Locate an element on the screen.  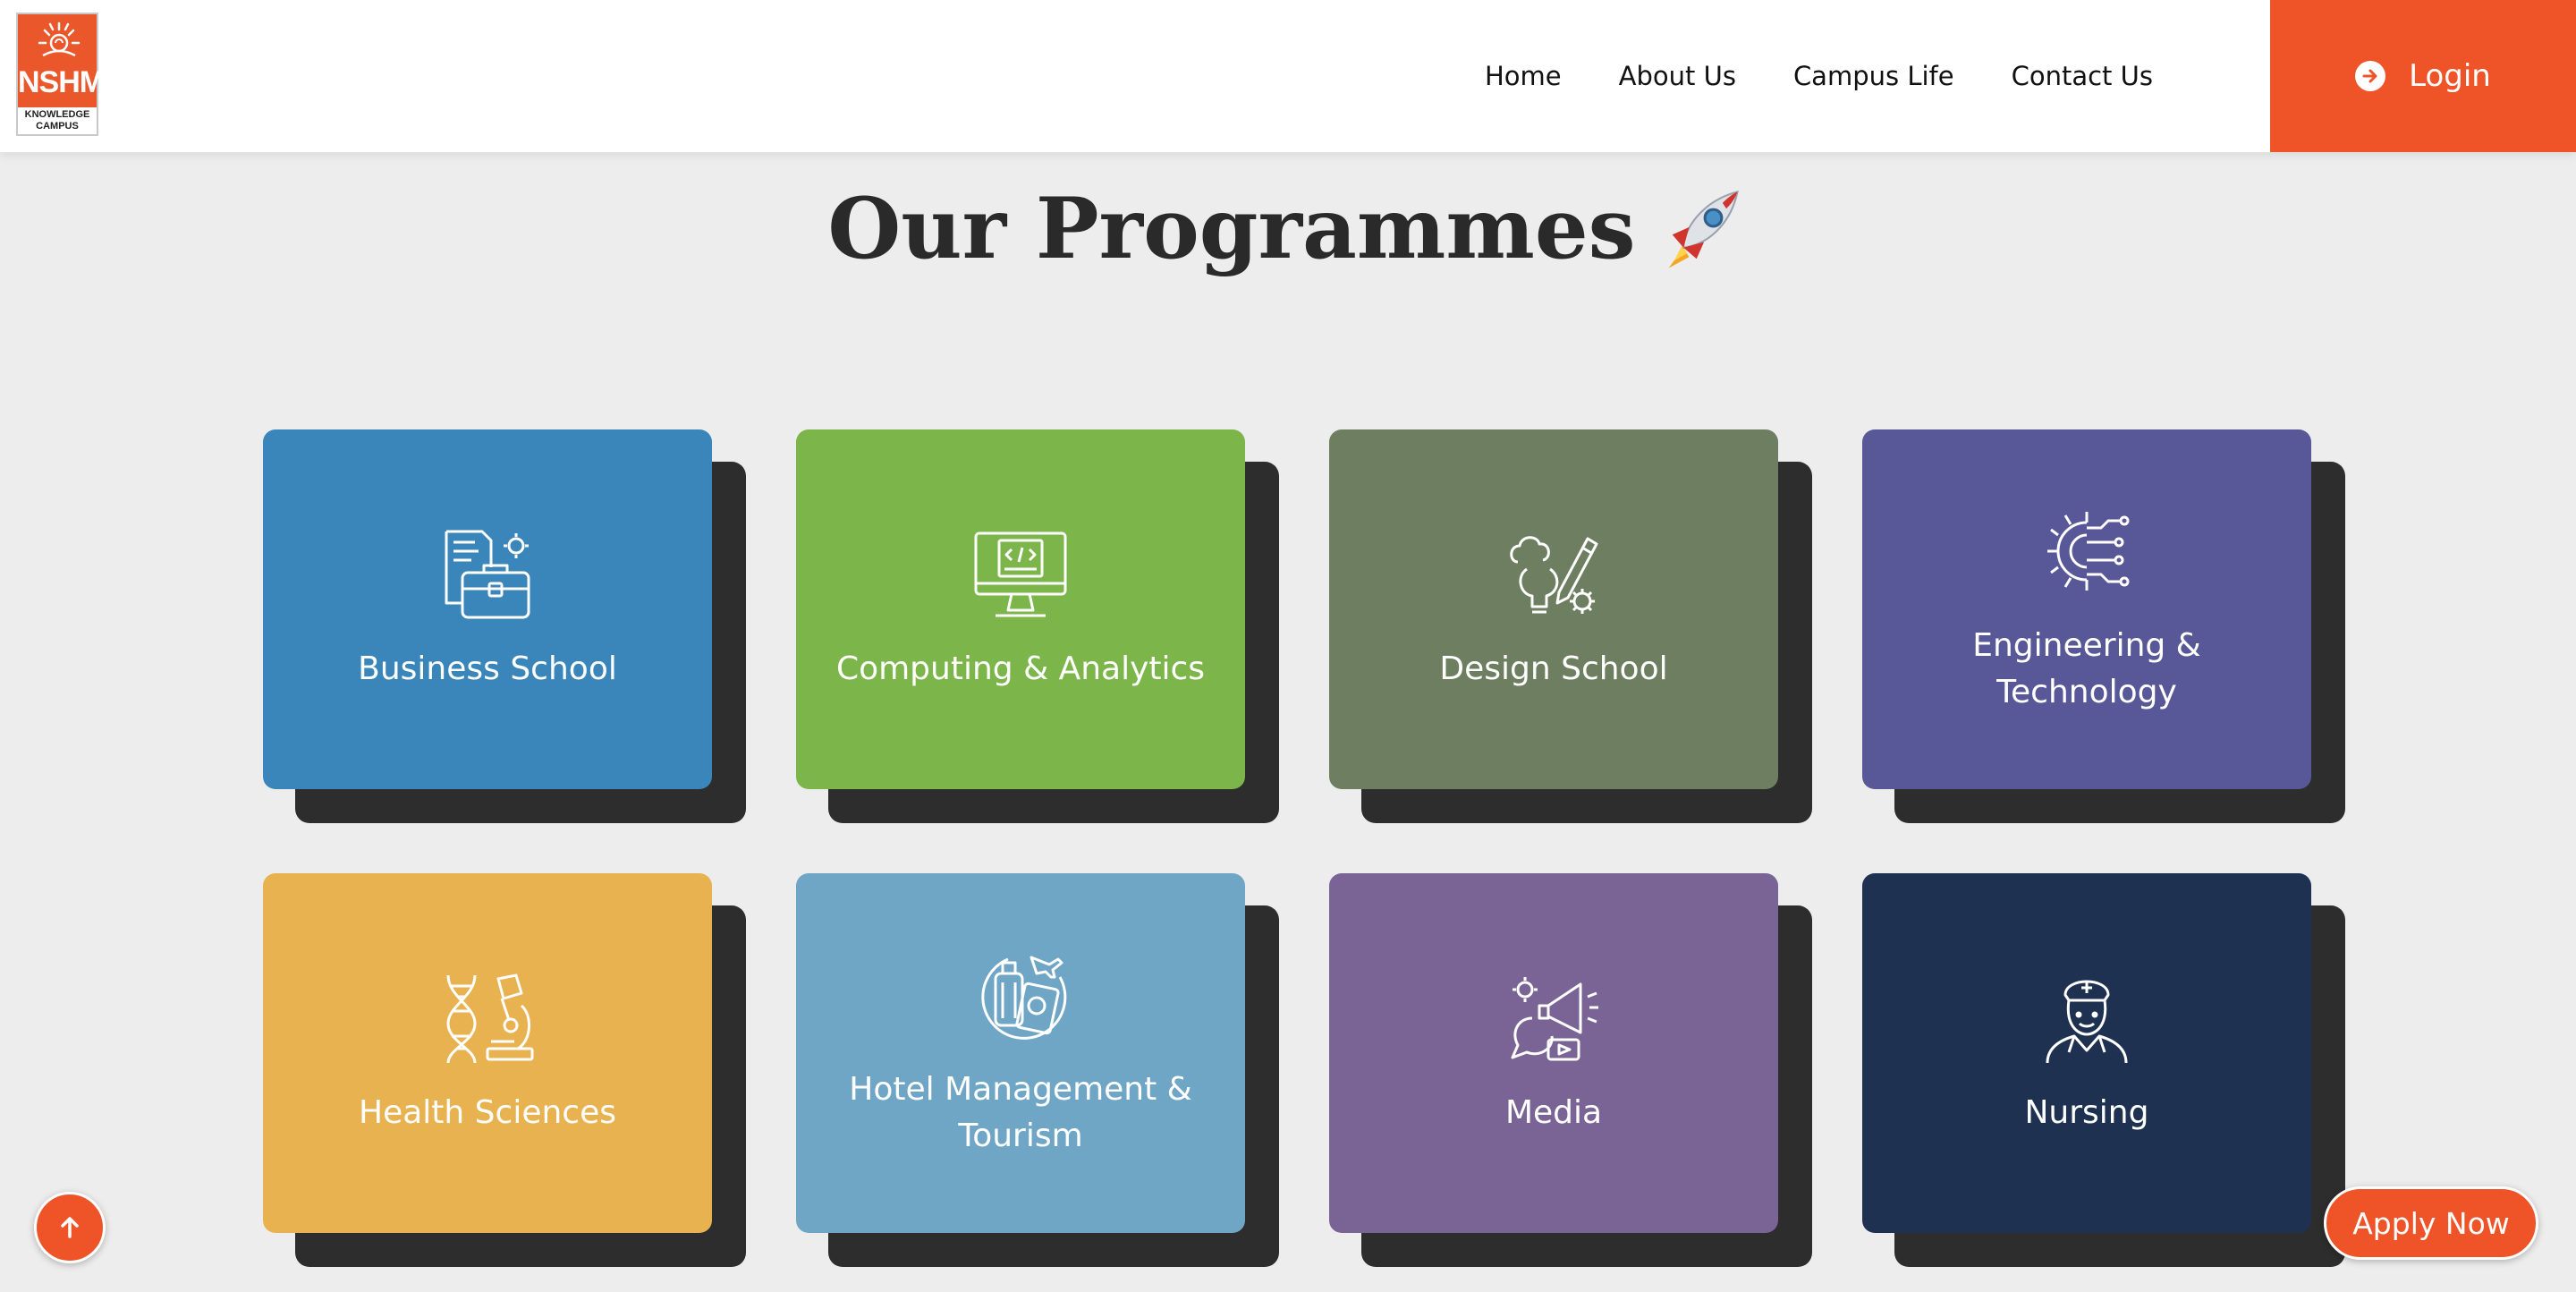
design-bulb-pencil-icon is located at coordinates (1554, 575).